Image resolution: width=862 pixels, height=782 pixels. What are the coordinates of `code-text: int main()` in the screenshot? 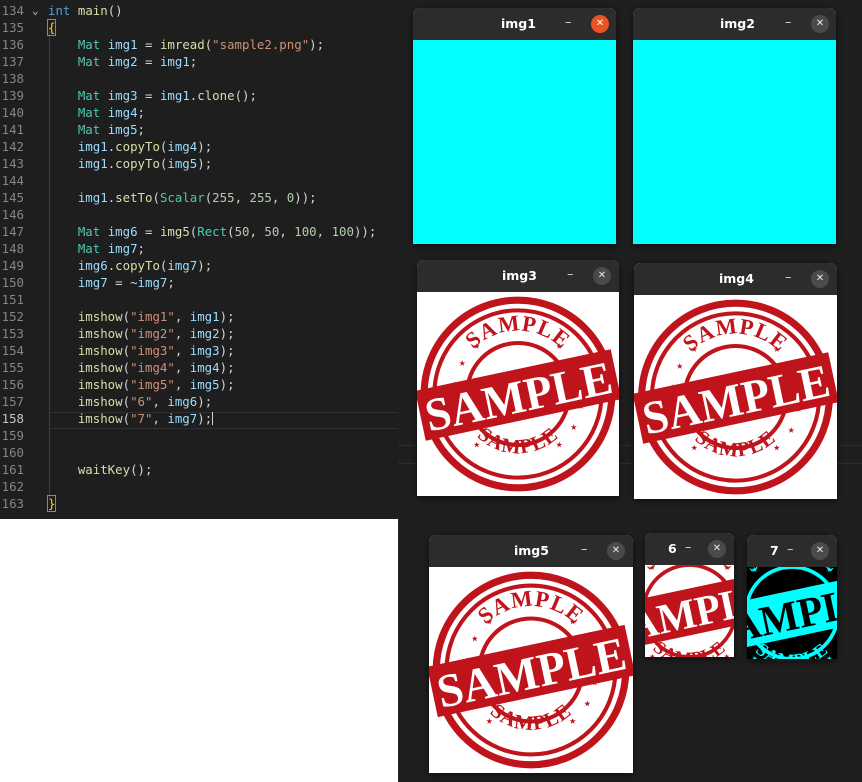 It's located at (85, 10).